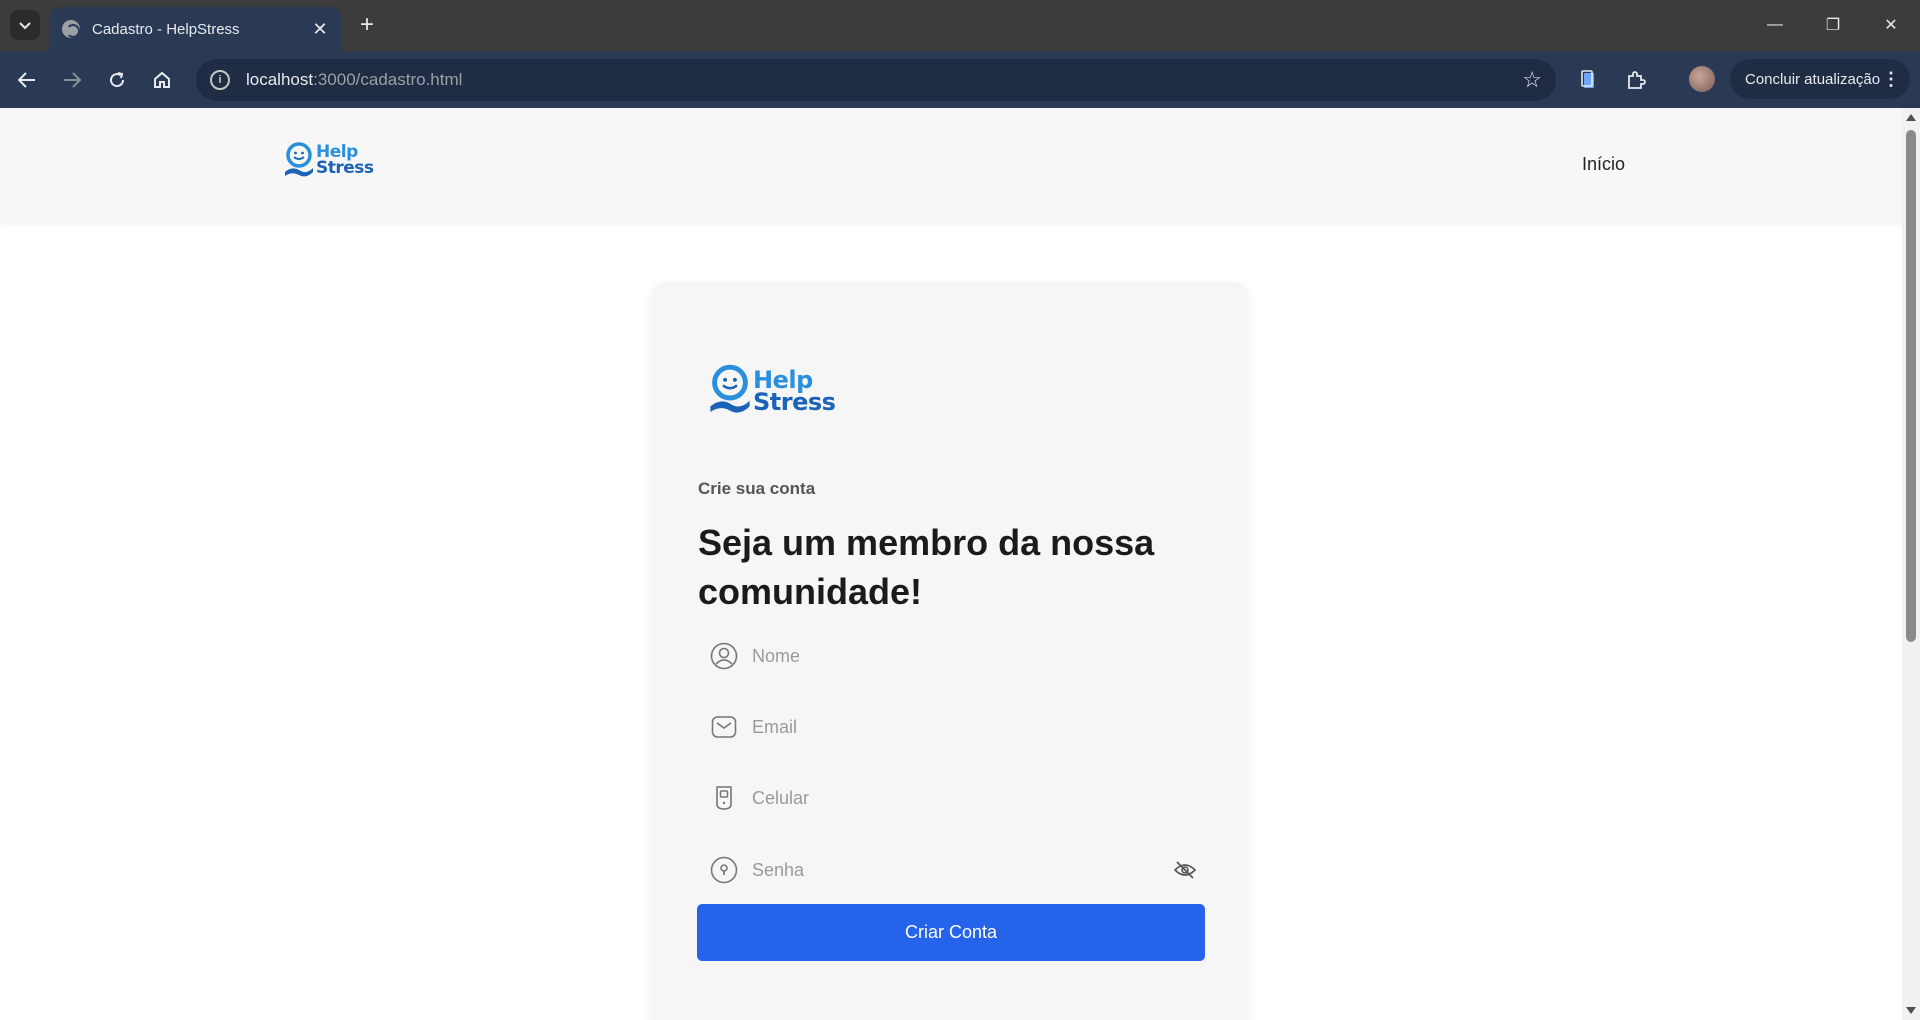  What do you see at coordinates (960, 25) in the screenshot?
I see `browser-tabbar: Cadastro - HelpStress ✕ + — ❐ ✕` at bounding box center [960, 25].